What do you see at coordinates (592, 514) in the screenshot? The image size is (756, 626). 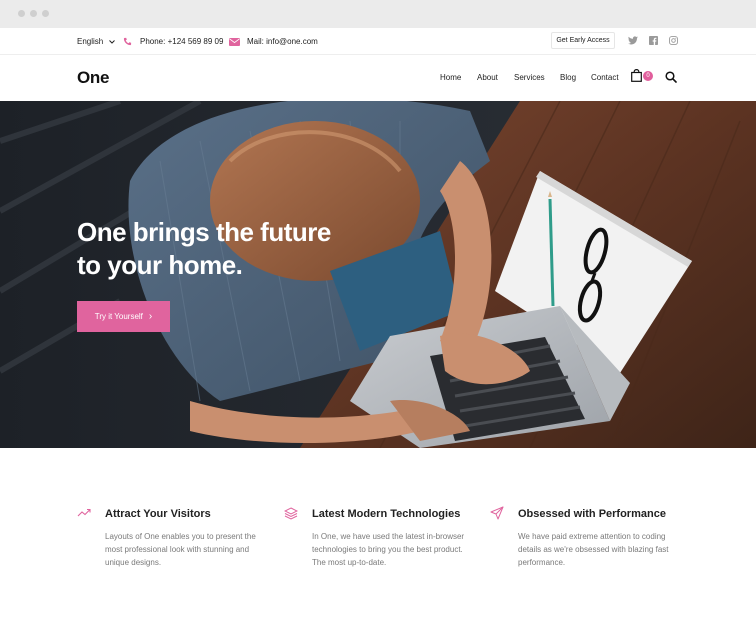 I see `feature-title: Obsessed with Performance` at bounding box center [592, 514].